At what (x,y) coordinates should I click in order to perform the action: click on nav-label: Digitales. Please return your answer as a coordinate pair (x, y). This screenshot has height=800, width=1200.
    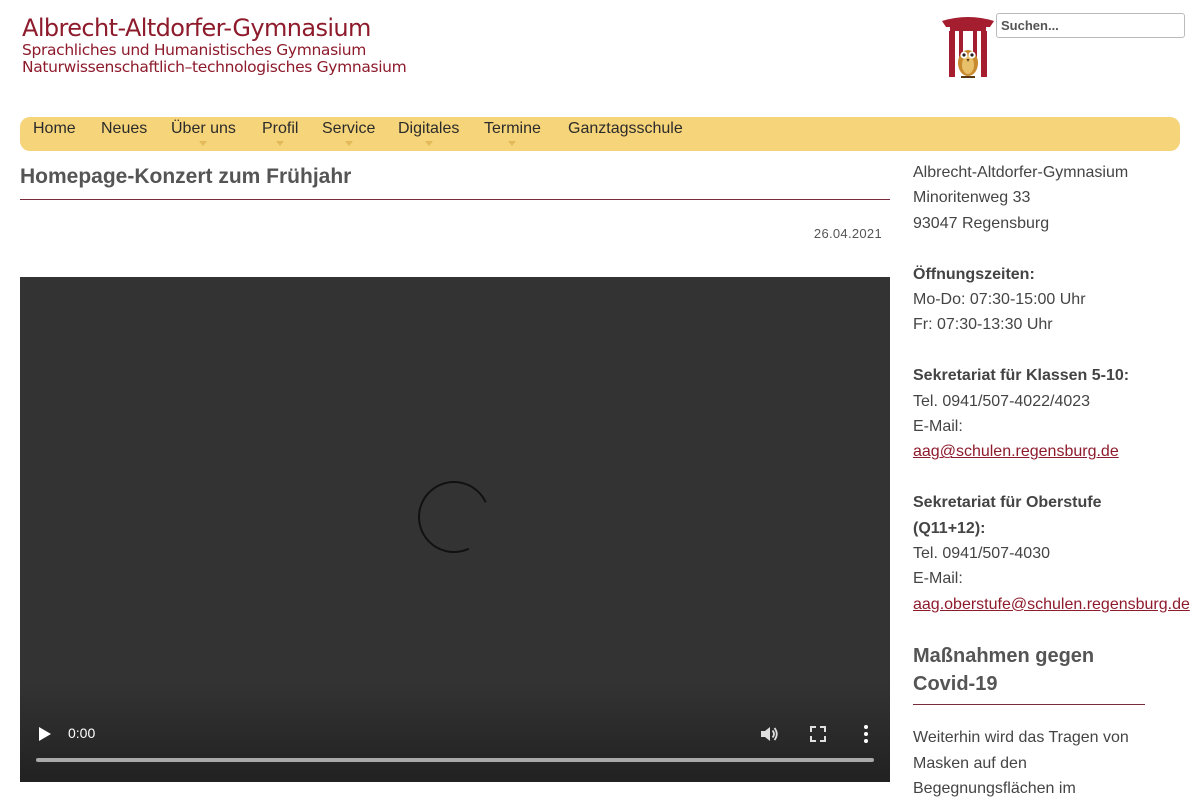
    Looking at the image, I should click on (429, 128).